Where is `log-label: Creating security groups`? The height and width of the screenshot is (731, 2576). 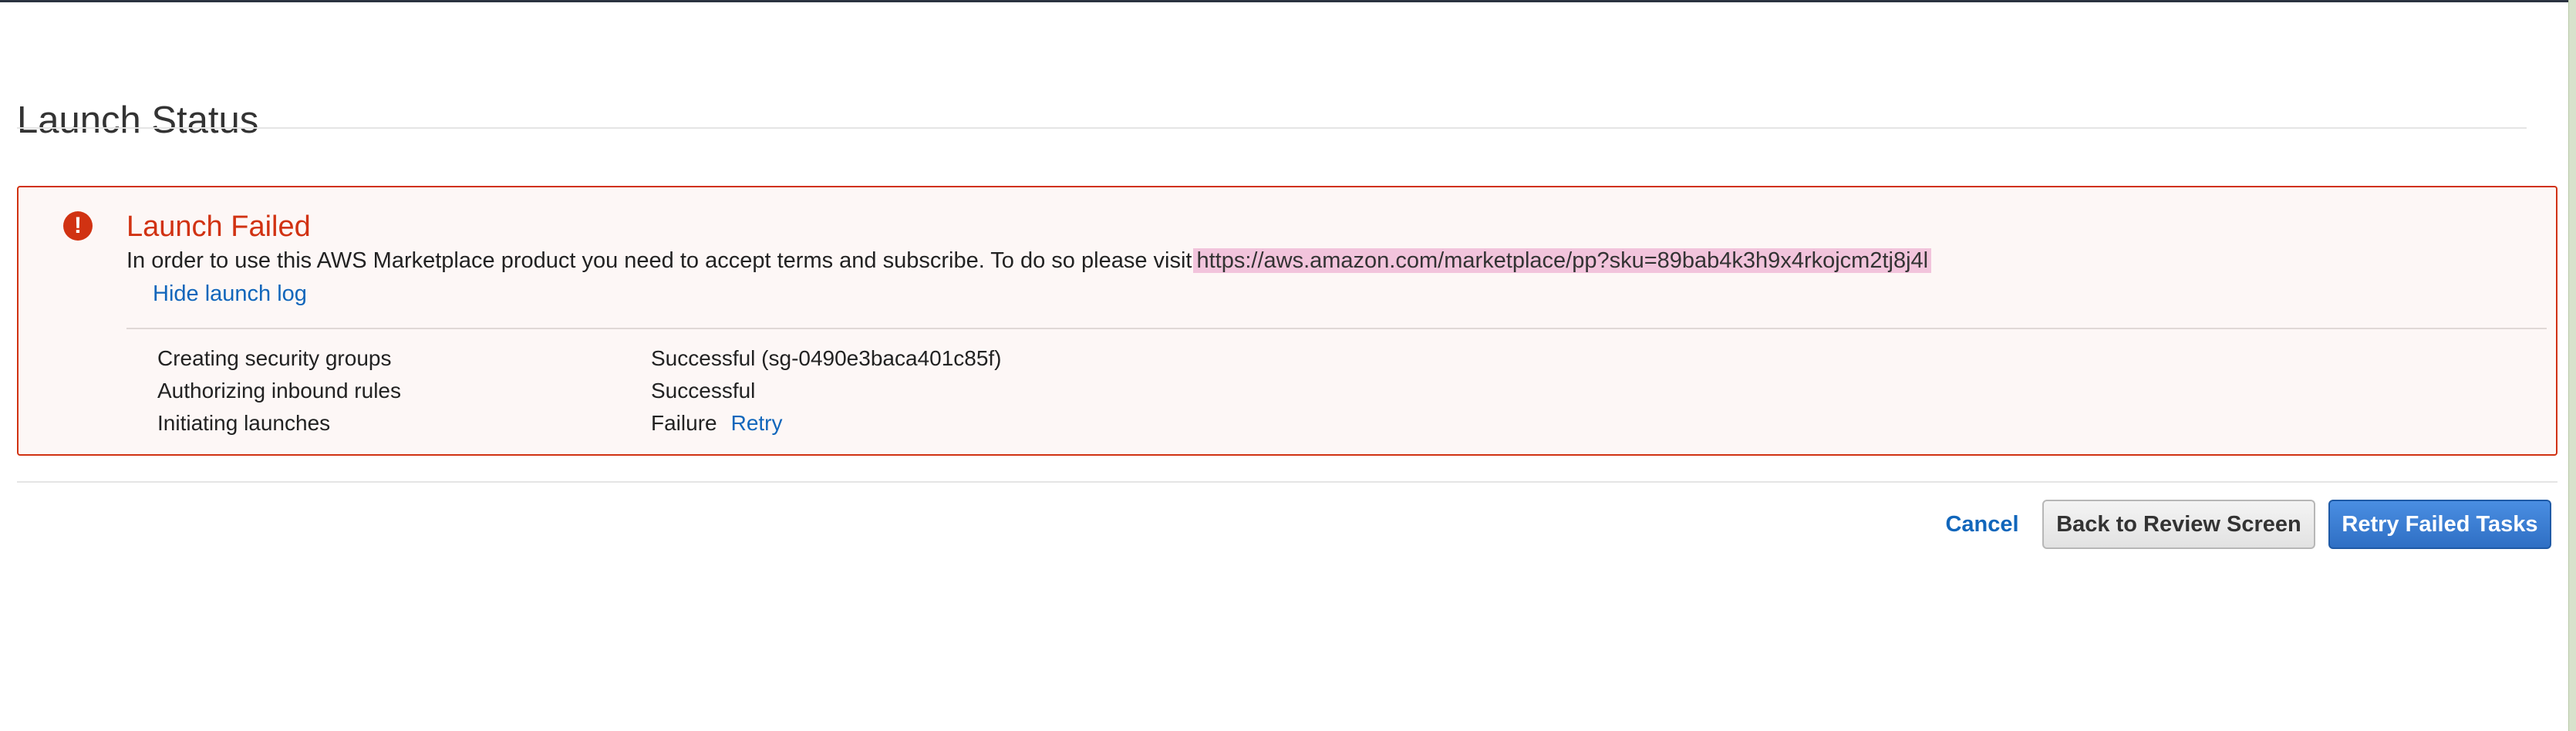 log-label: Creating security groups is located at coordinates (274, 358).